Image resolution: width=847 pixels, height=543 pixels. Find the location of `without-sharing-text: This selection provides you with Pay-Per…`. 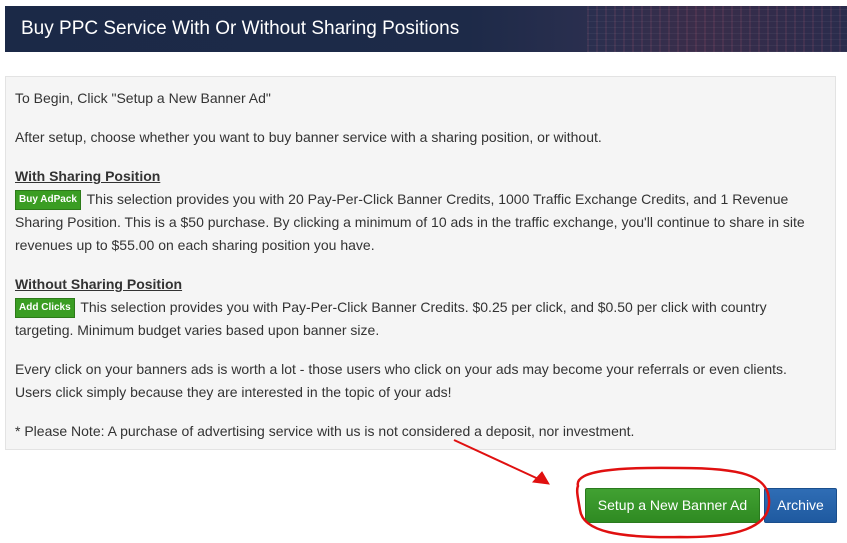

without-sharing-text: This selection provides you with Pay-Per… is located at coordinates (391, 318).